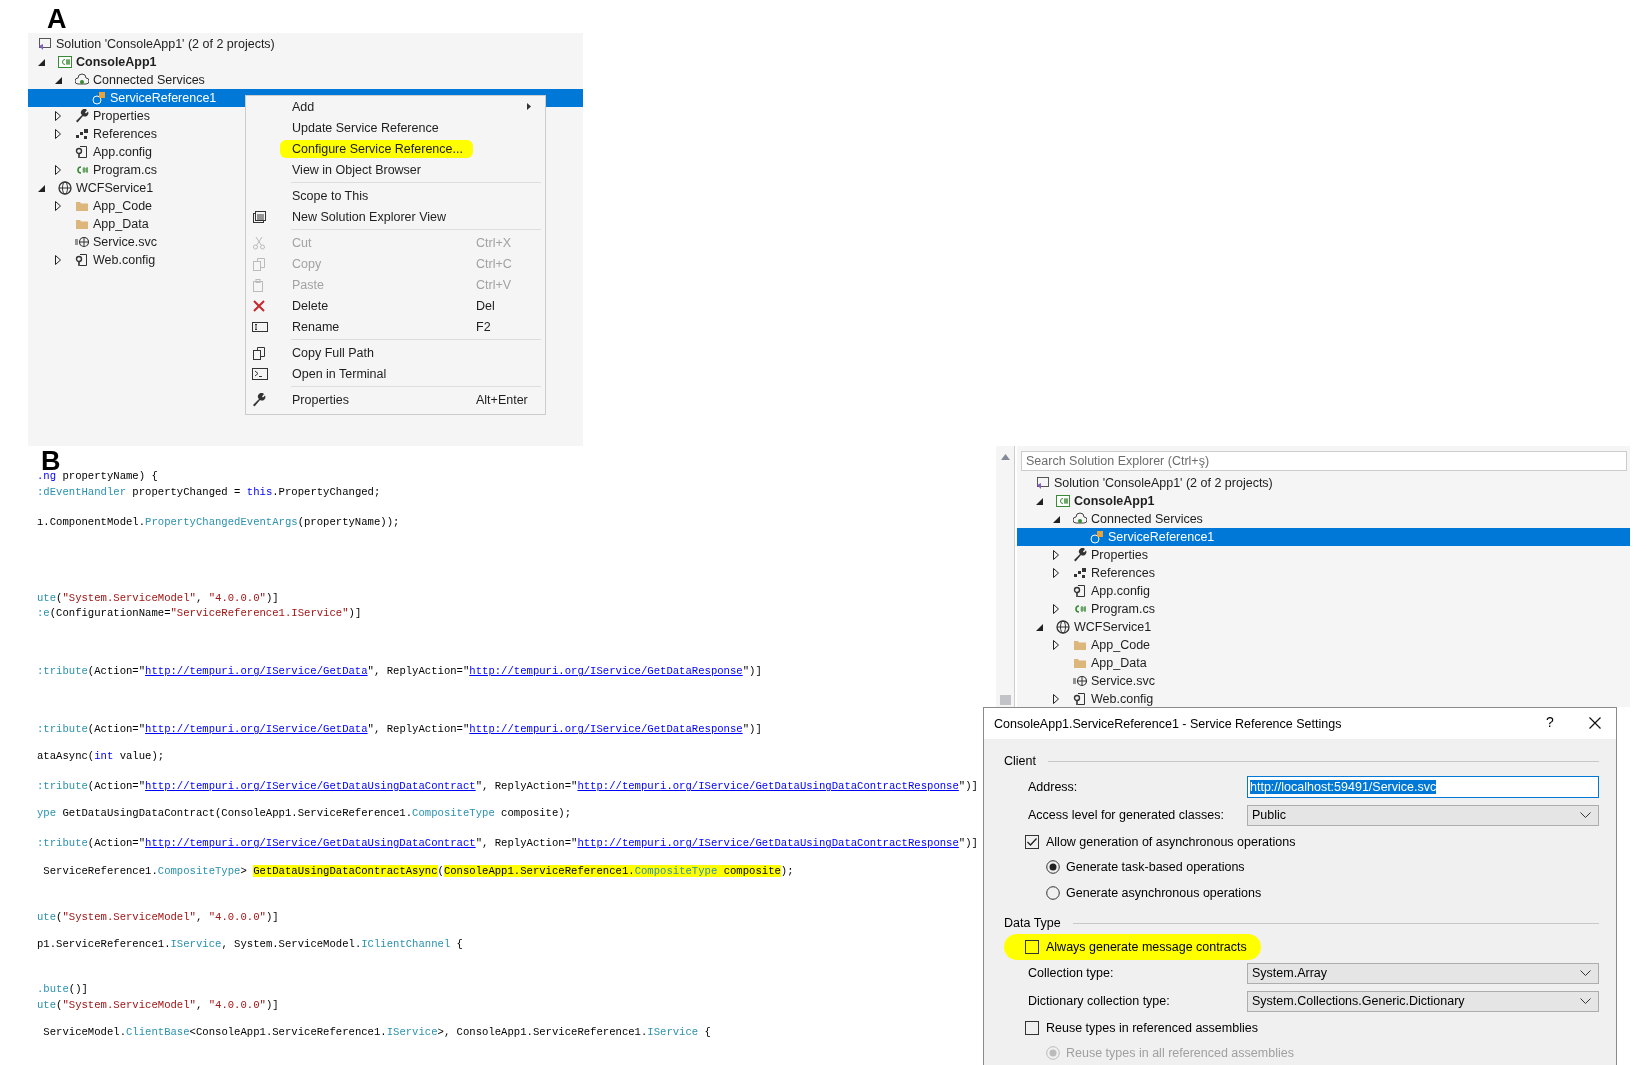  What do you see at coordinates (250, 944) in the screenshot?
I see `code-line: p1.ServiceReference1.IService, System.ServiceModel.IClientChannel {` at bounding box center [250, 944].